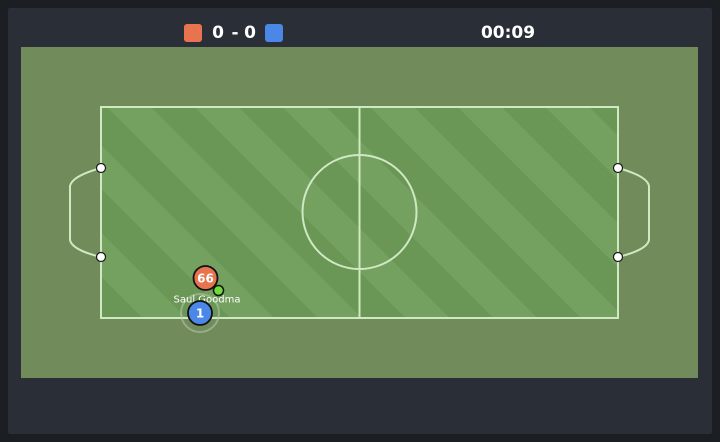 This screenshot has width=720, height=442. I want to click on blue-player: 1, so click(200, 313).